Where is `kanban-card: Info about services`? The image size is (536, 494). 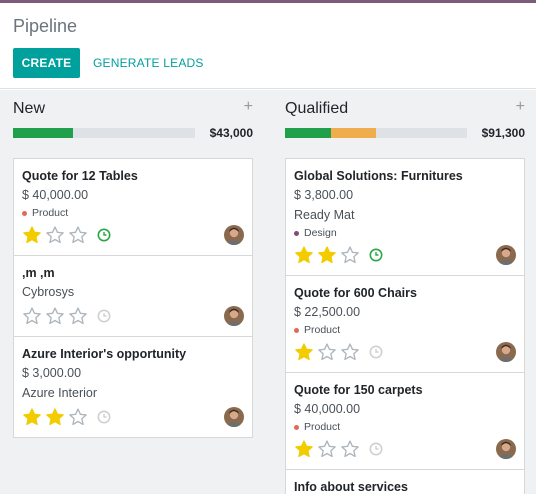 kanban-card: Info about services is located at coordinates (405, 482).